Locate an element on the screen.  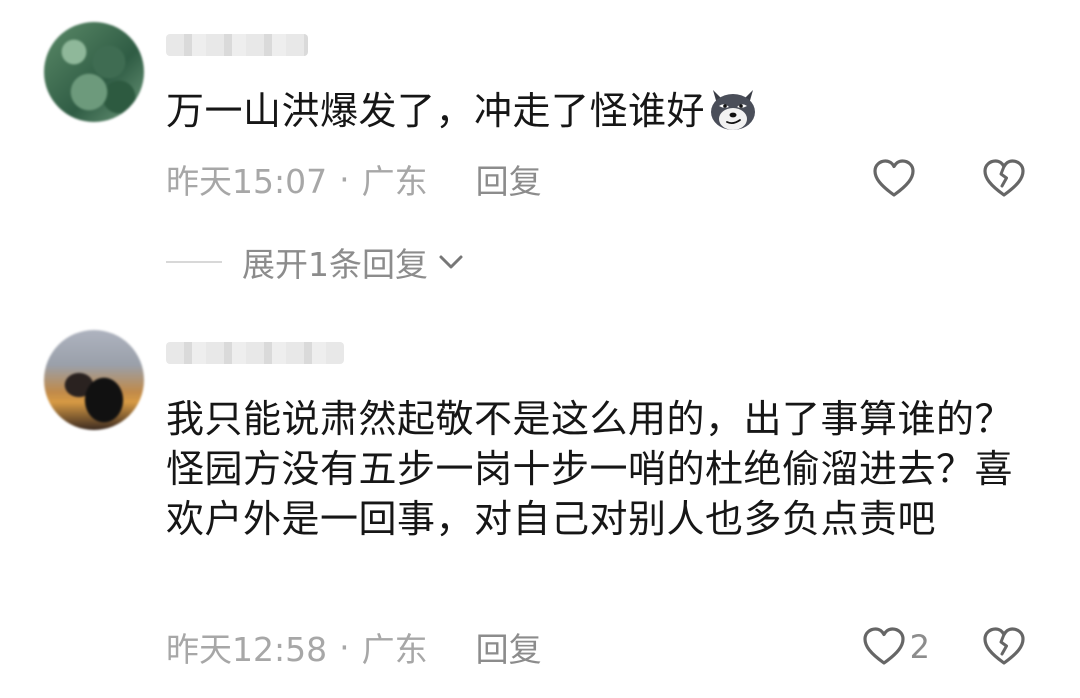
comment-actions: 2 is located at coordinates (944, 647).